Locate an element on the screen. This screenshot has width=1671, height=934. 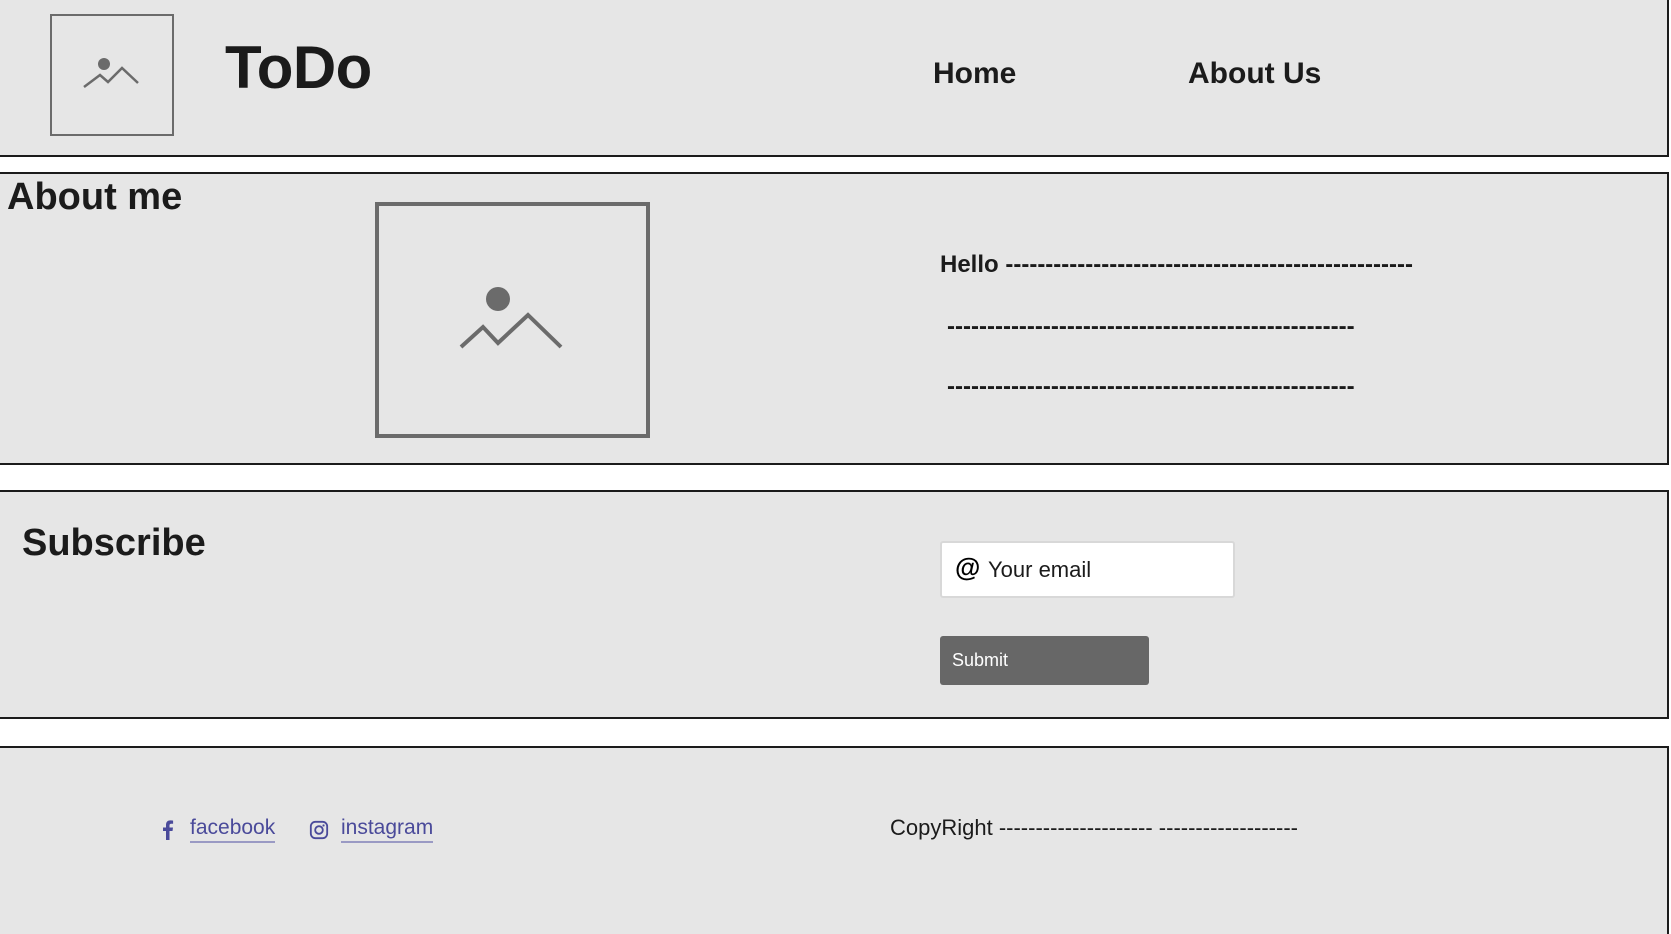
instagram-icon is located at coordinates (319, 829).